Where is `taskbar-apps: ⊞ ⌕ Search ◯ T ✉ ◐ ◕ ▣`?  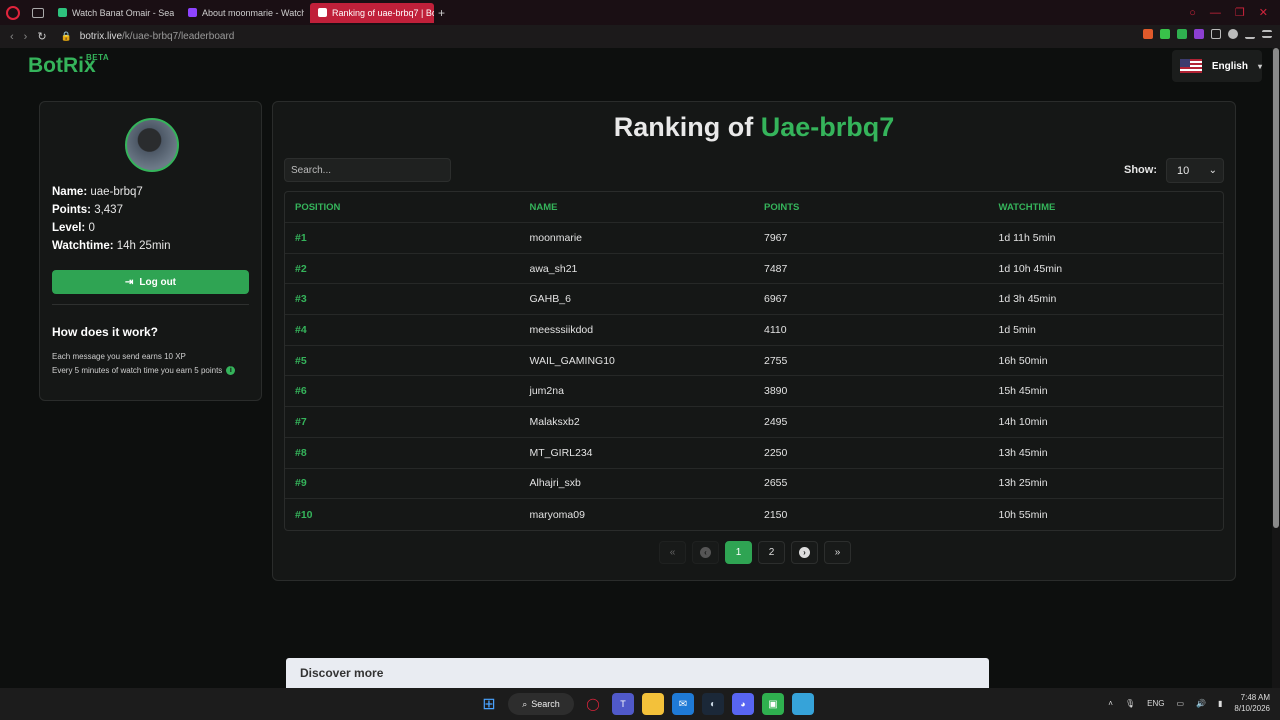
taskbar-apps: ⊞ ⌕ Search ◯ T ✉ ◐ ◕ ▣ is located at coordinates (646, 704).